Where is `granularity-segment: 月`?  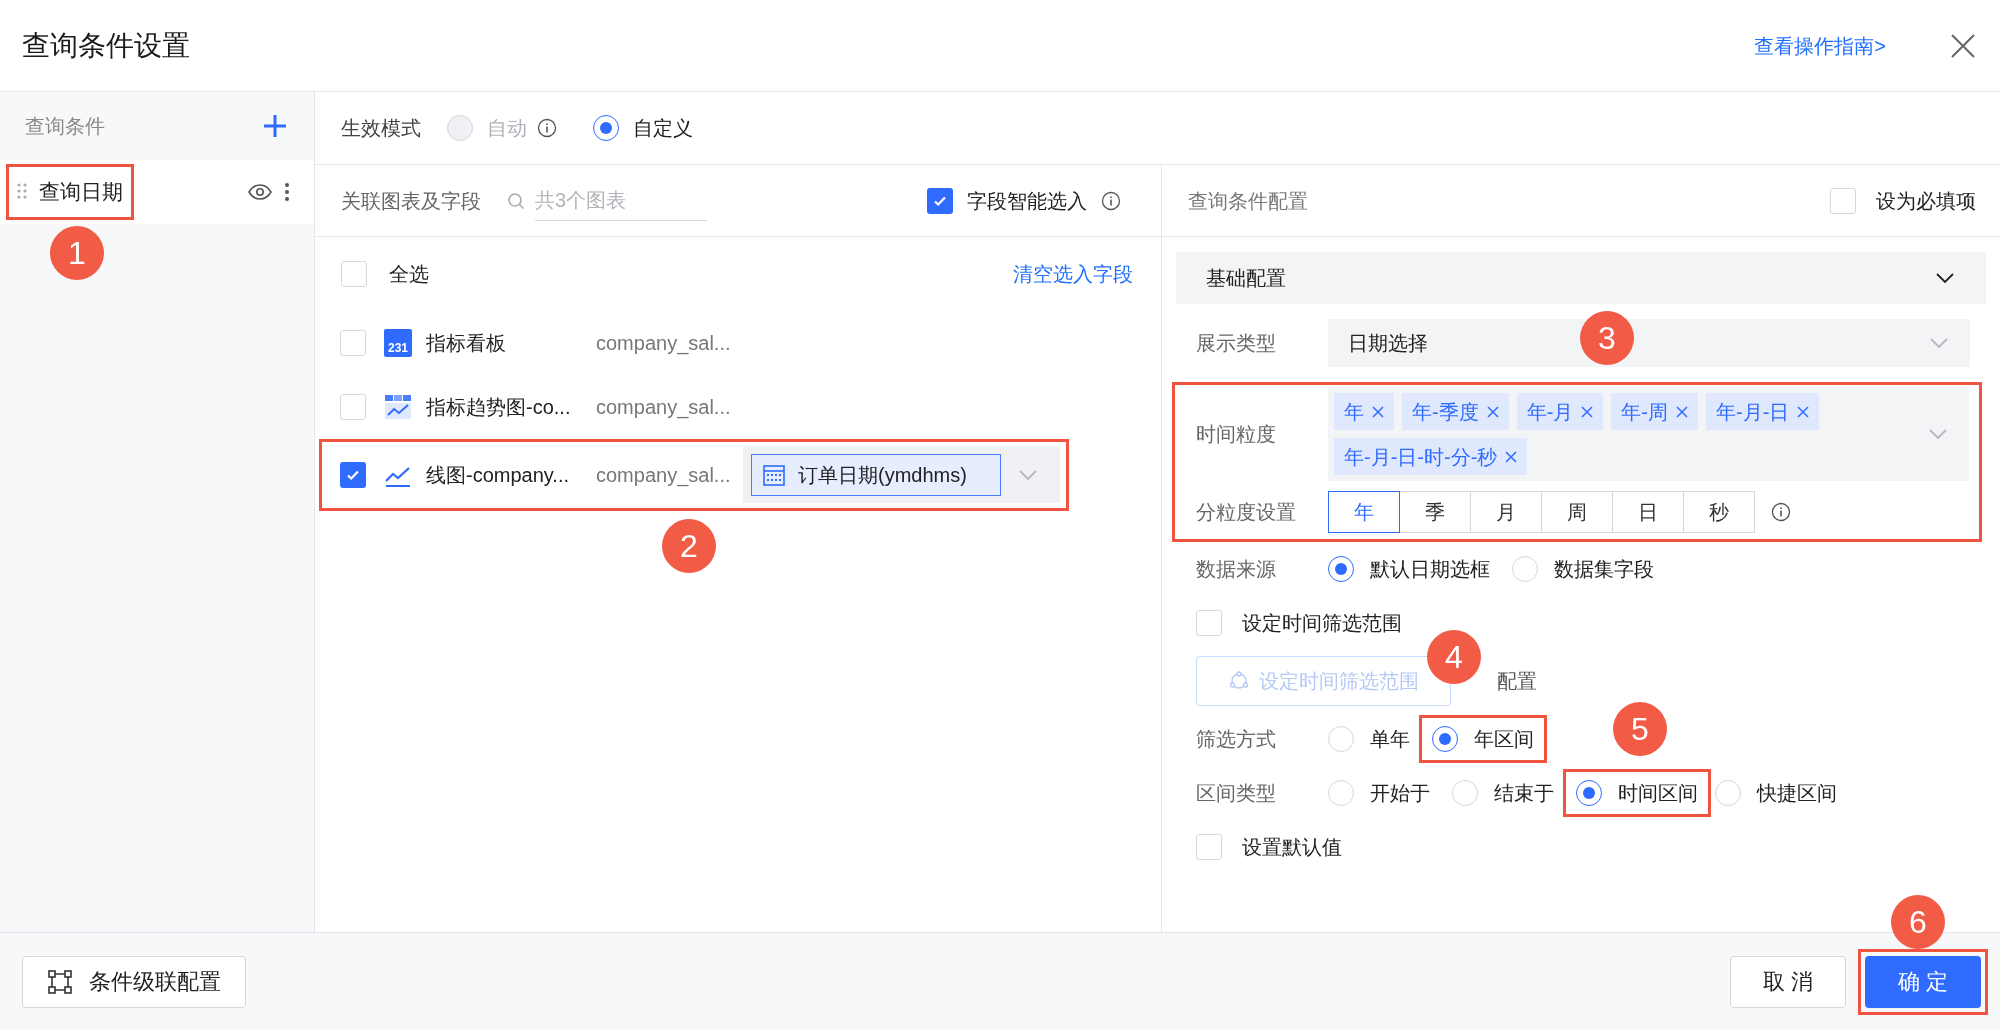 granularity-segment: 月 is located at coordinates (1506, 512).